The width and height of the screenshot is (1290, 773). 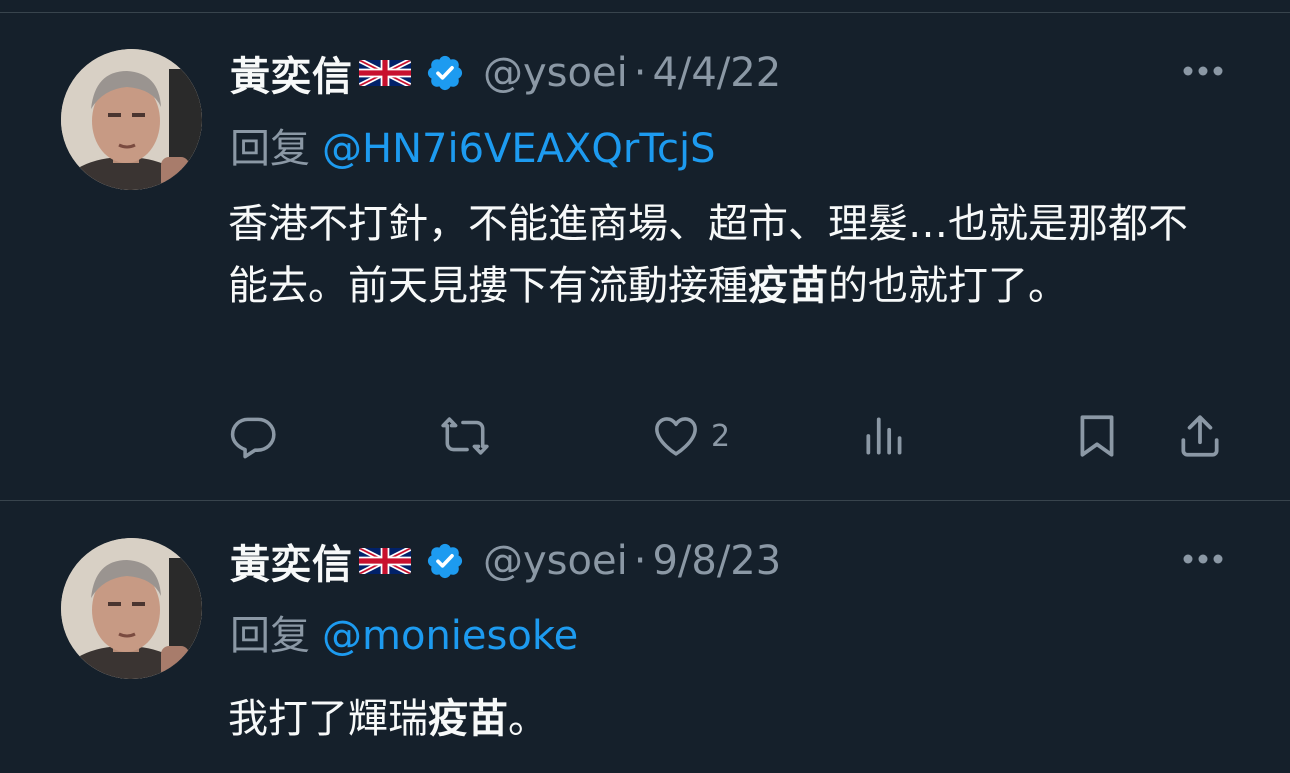 I want to click on reply-to-handle: @HN7i6VEAXQrTcjS, so click(x=518, y=149).